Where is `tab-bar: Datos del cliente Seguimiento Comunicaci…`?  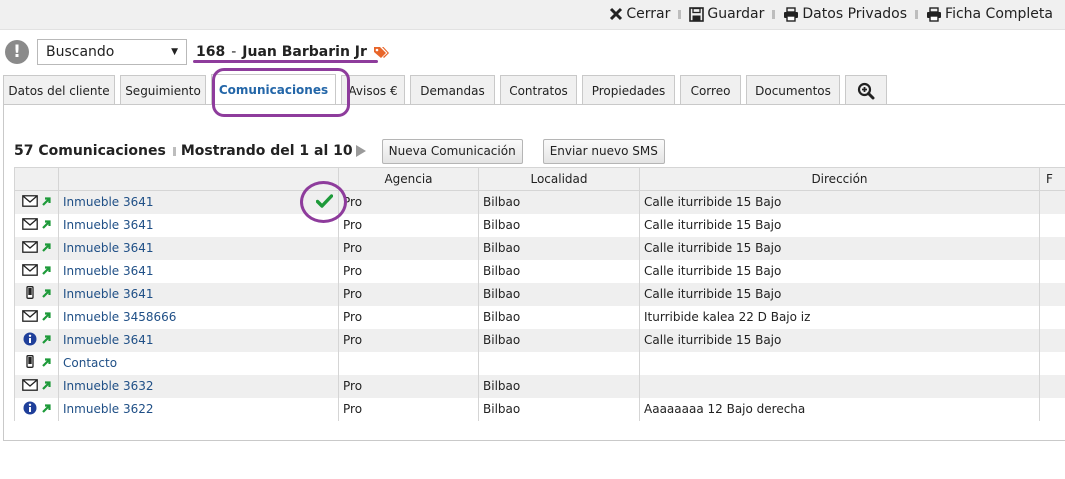
tab-bar: Datos del cliente Seguimiento Comunicaci… is located at coordinates (447, 89).